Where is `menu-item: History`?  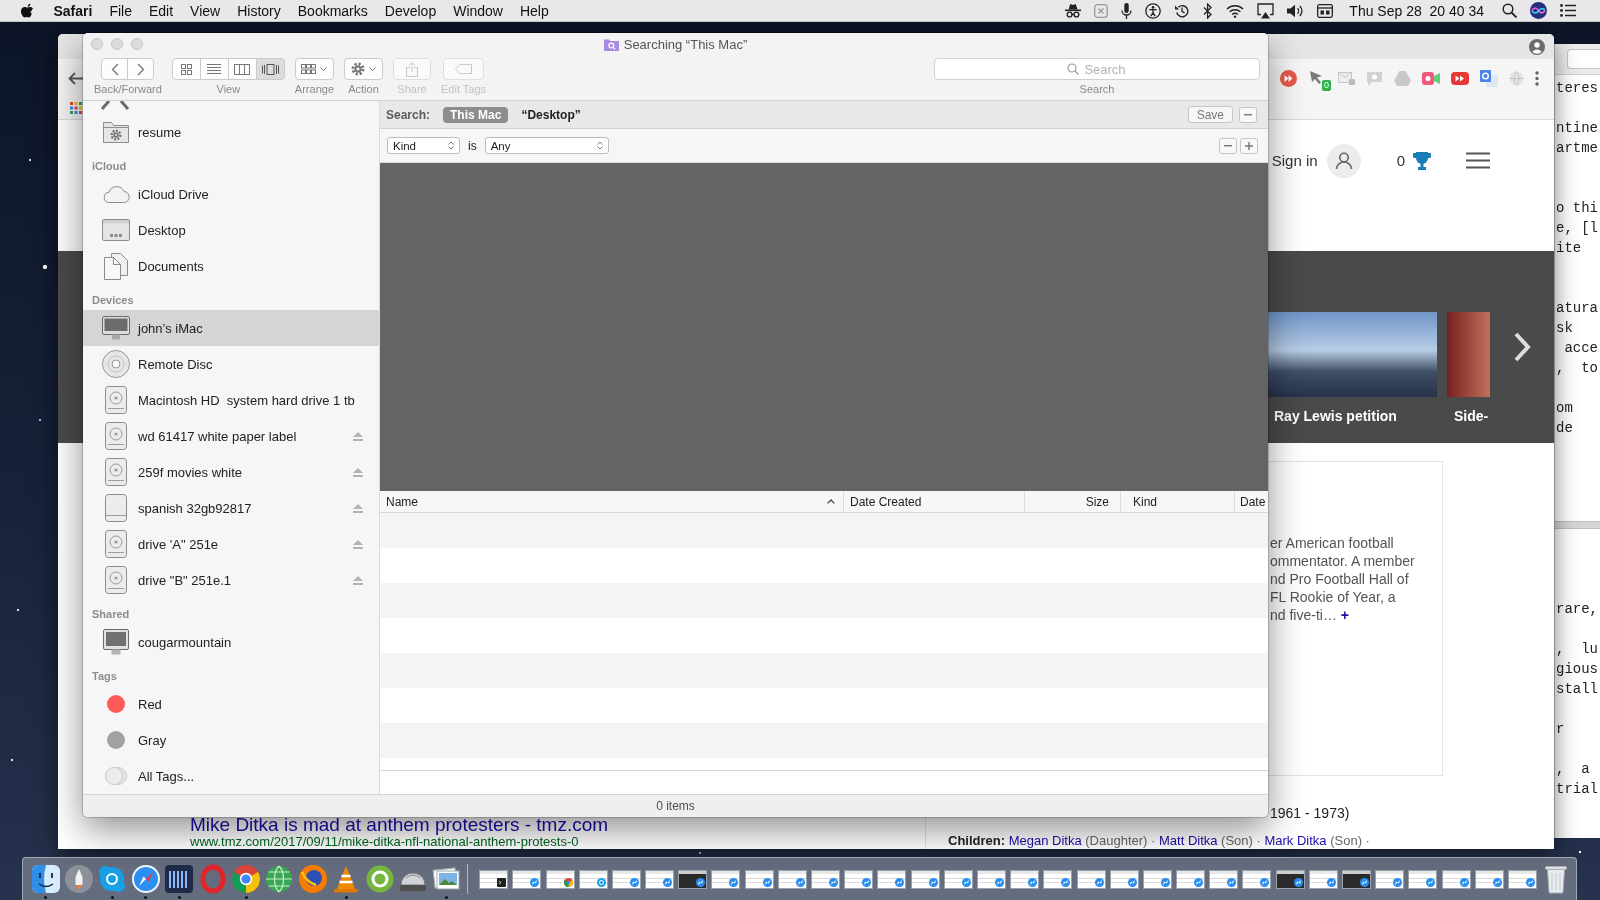
menu-item: History is located at coordinates (259, 11).